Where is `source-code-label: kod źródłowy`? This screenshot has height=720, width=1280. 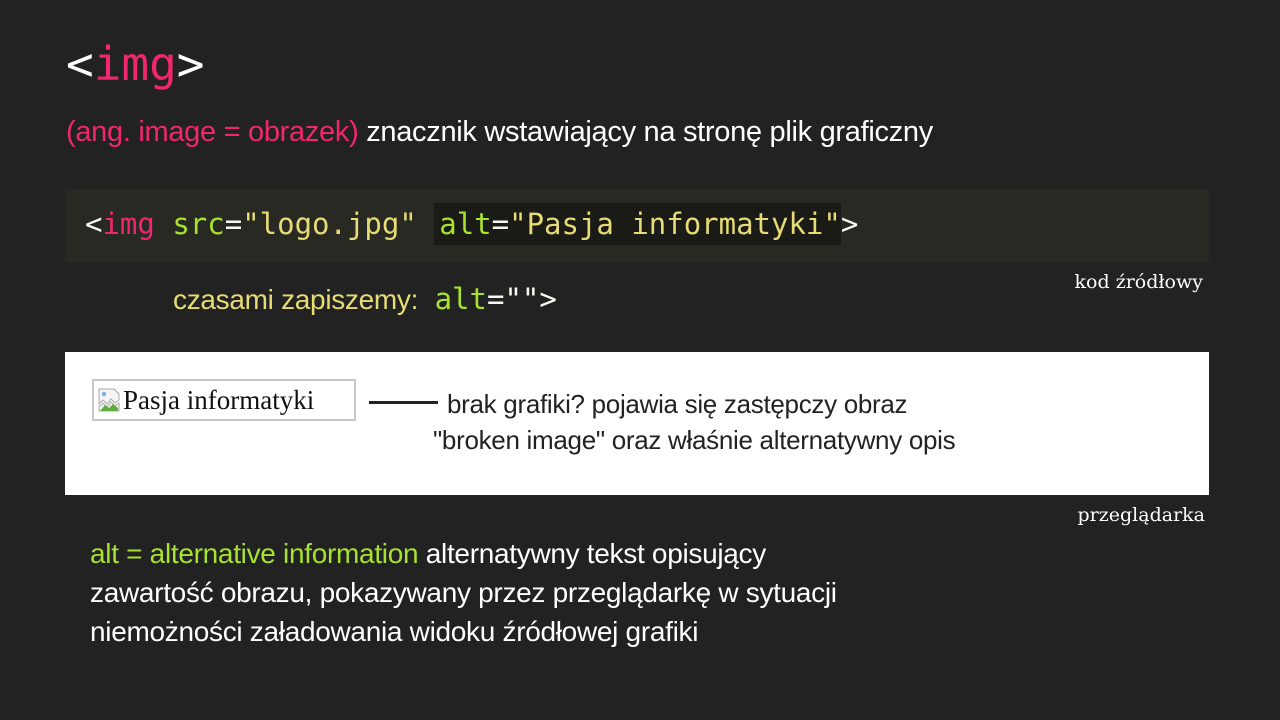 source-code-label: kod źródłowy is located at coordinates (1138, 282).